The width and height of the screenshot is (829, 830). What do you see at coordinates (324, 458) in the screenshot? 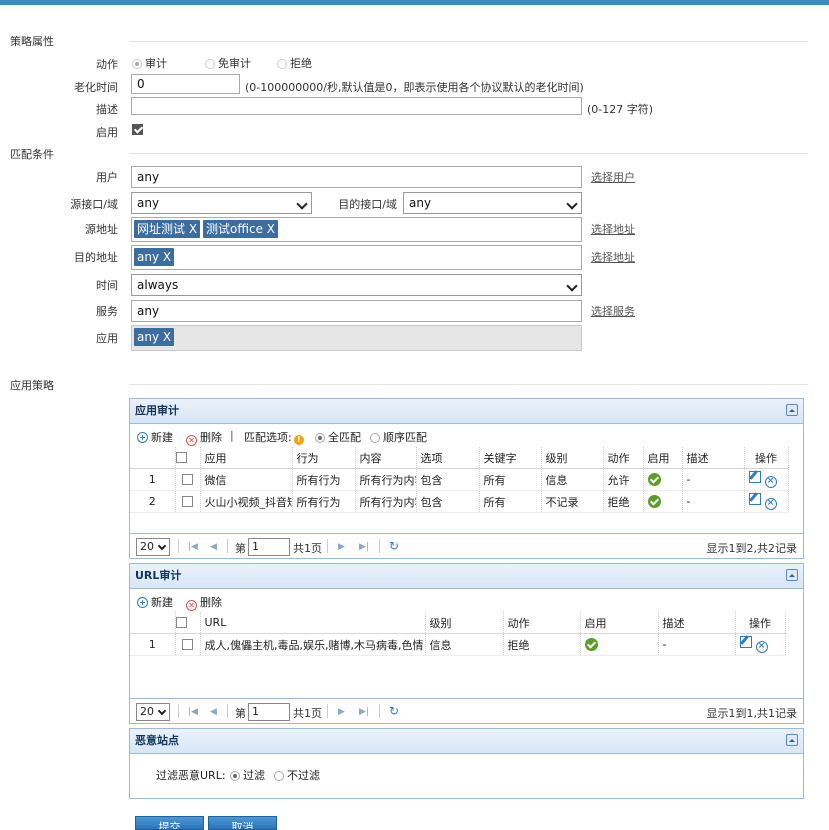
I see `col-behavior: 行为` at bounding box center [324, 458].